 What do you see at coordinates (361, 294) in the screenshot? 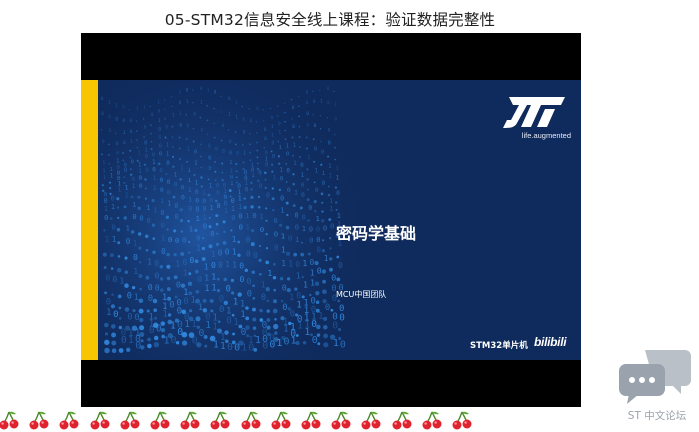
I see `slide-subtitle: MCU中国团队` at bounding box center [361, 294].